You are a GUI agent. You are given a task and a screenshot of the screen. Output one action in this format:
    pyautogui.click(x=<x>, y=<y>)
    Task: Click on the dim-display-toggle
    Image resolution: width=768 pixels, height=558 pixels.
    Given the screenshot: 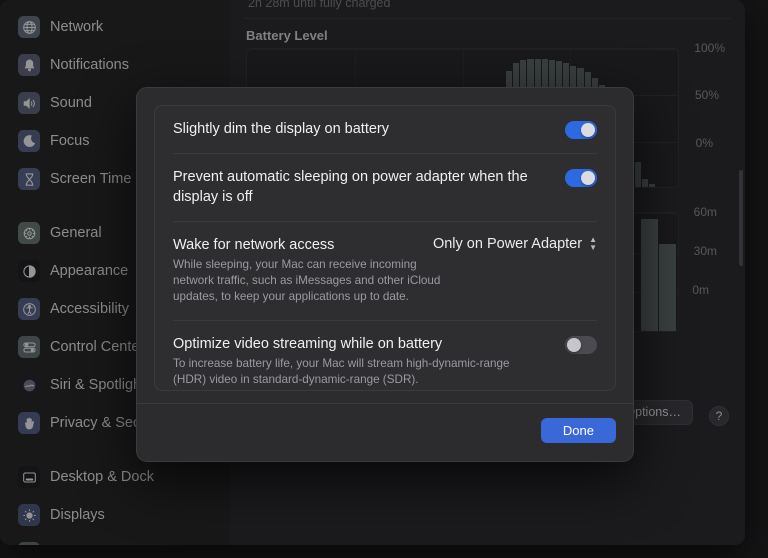 What is the action you would take?
    pyautogui.click(x=581, y=130)
    